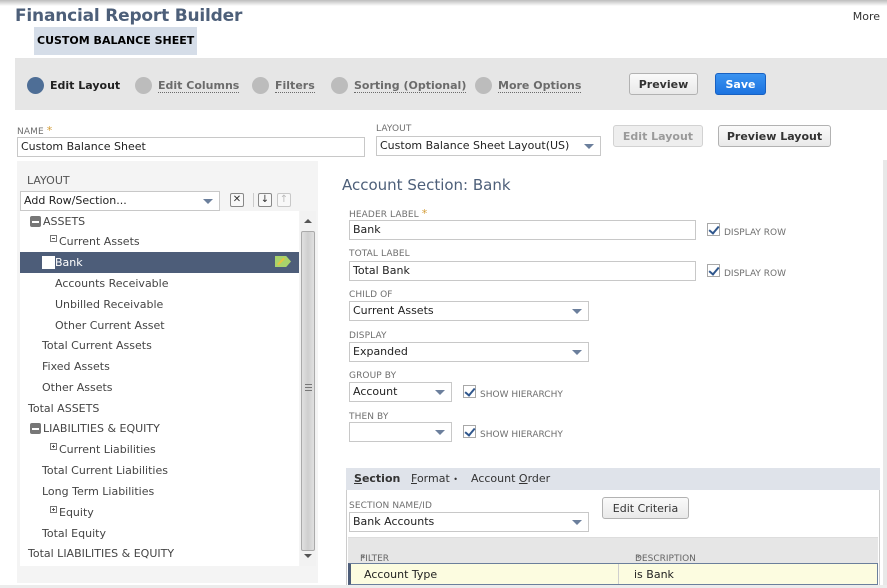 This screenshot has height=588, width=887. What do you see at coordinates (98, 491) in the screenshot?
I see `tree-row-label: Long Term Liabilities` at bounding box center [98, 491].